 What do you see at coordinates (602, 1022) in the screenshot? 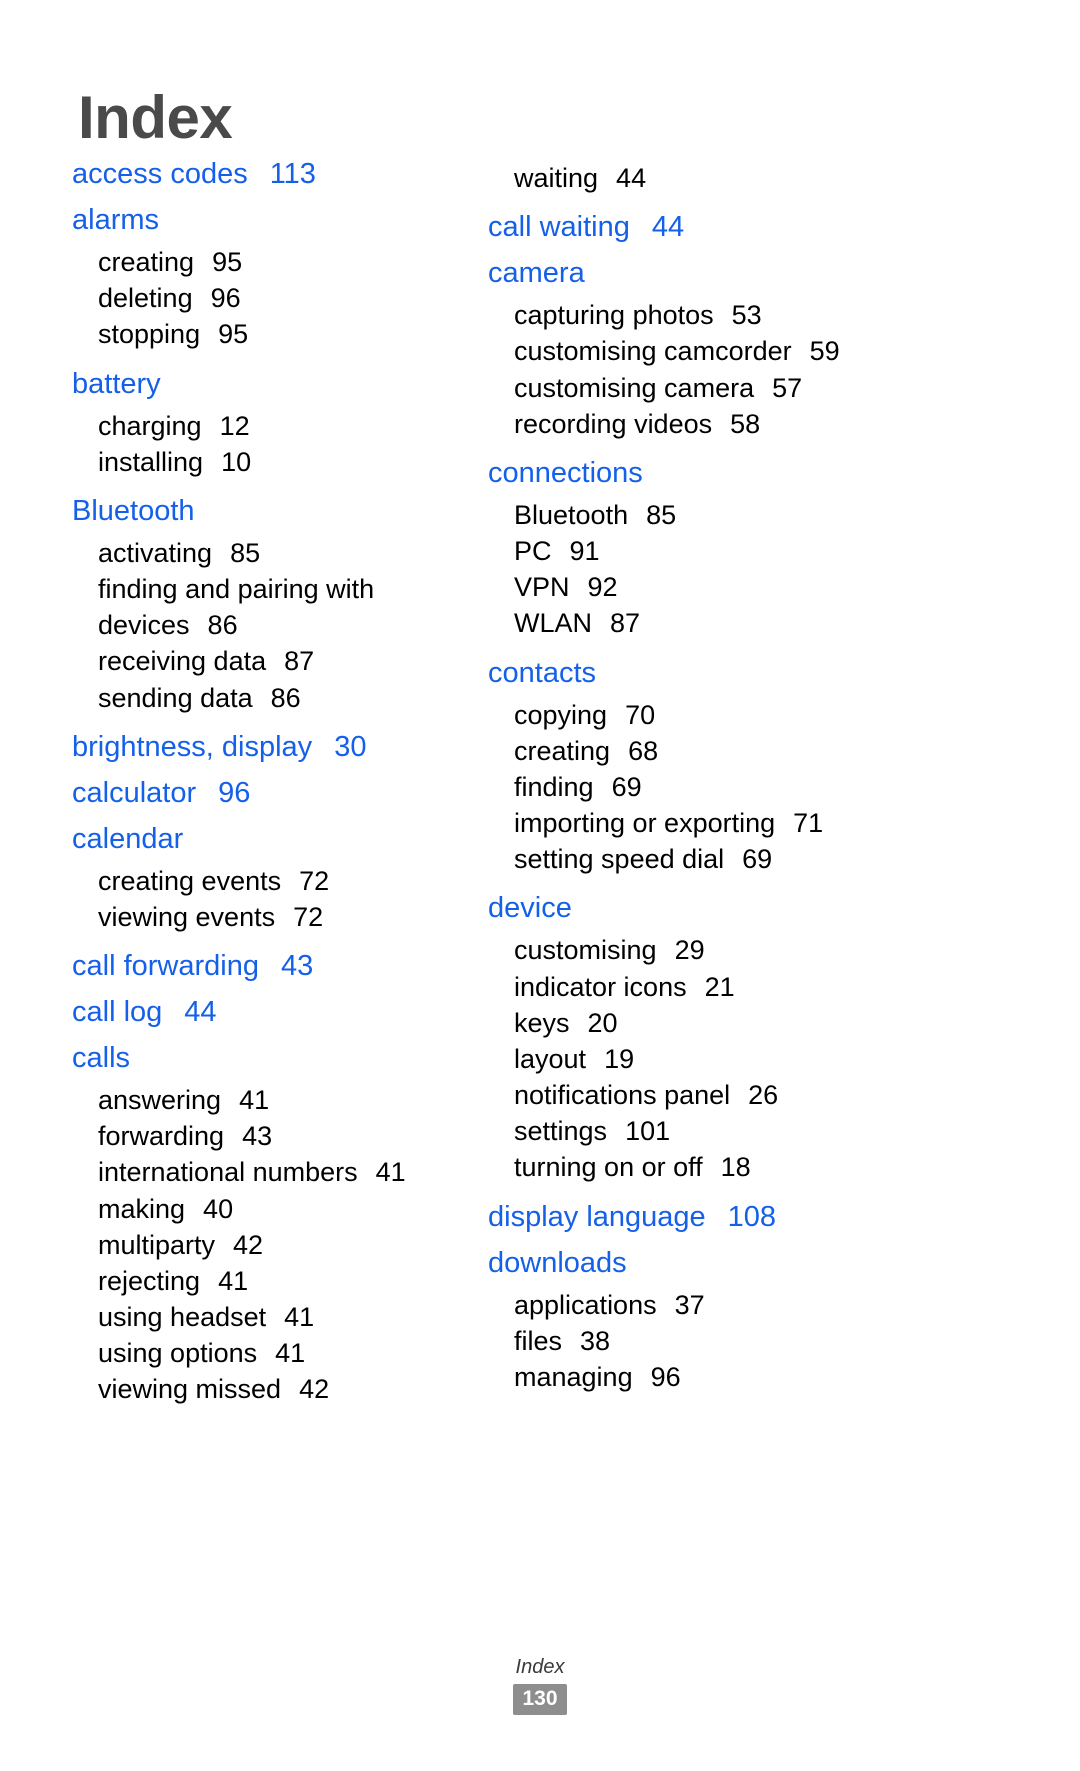
I see `index-subentry-page: 20` at bounding box center [602, 1022].